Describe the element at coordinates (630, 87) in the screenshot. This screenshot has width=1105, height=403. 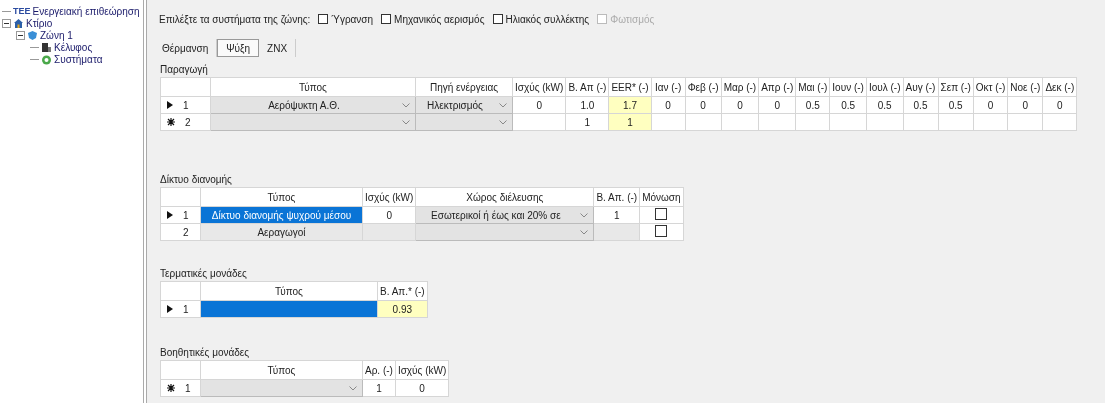
I see `column-header: EER* (-)` at that location.